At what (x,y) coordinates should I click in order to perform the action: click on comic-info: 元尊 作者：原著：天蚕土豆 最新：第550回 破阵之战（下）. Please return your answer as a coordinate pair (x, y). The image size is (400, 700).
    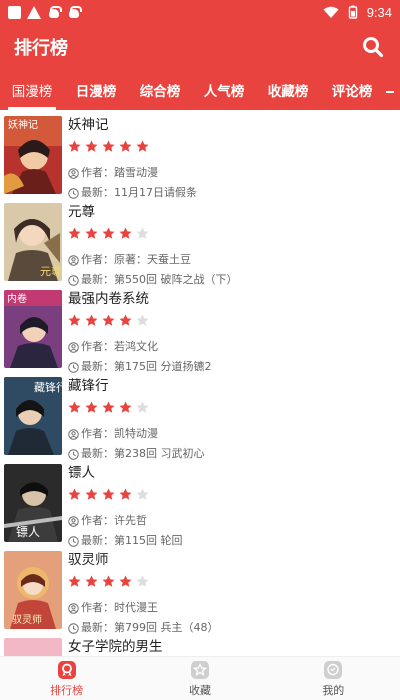
    Looking at the image, I should click on (230, 245).